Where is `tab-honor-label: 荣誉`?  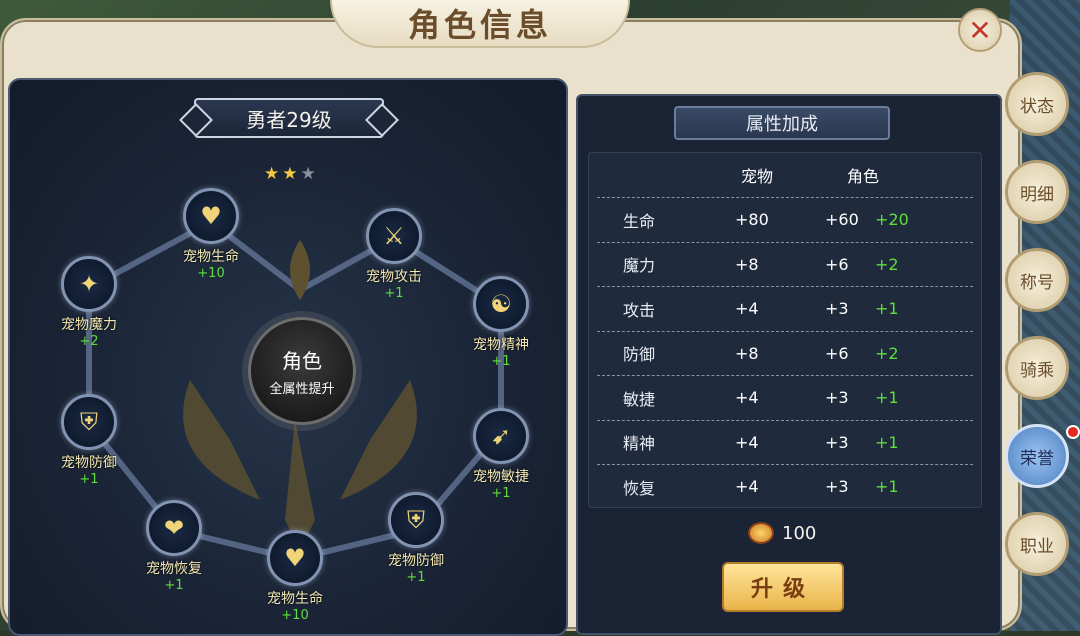 tab-honor-label: 荣誉 is located at coordinates (1037, 458).